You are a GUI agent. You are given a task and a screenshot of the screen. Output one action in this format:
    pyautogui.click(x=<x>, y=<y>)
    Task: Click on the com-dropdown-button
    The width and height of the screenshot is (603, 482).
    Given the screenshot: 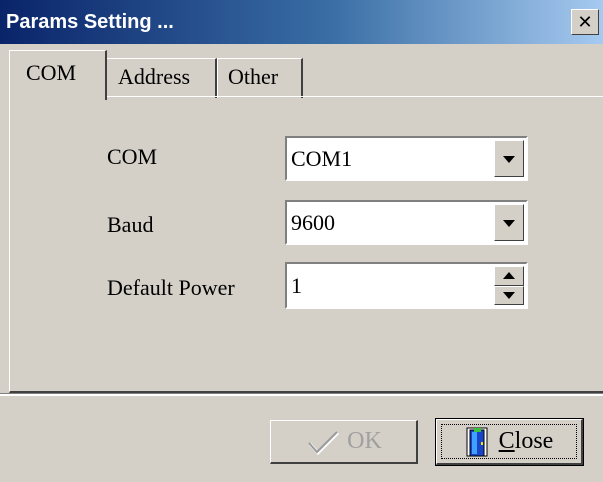 What is the action you would take?
    pyautogui.click(x=509, y=158)
    